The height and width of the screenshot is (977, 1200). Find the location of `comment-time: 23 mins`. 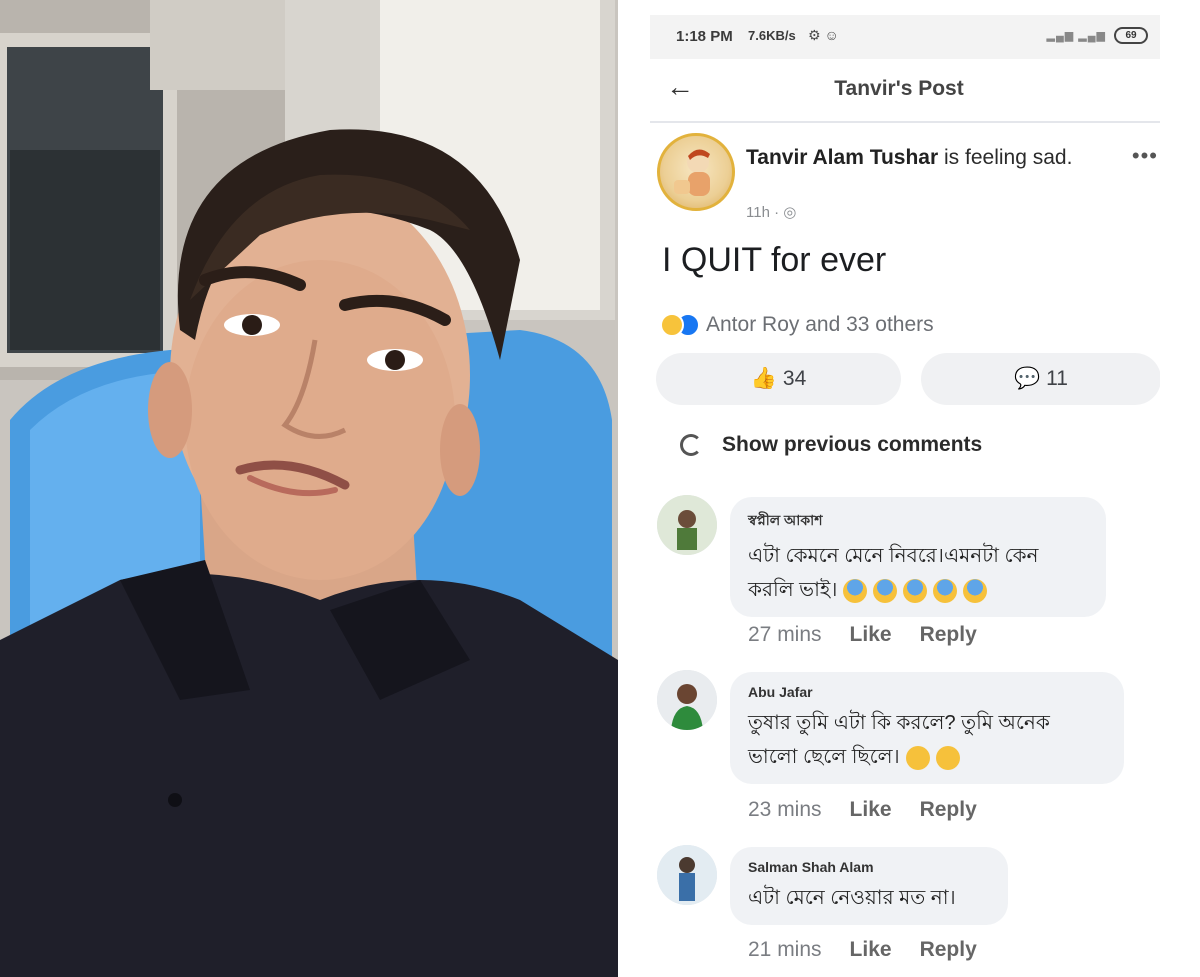

comment-time: 23 mins is located at coordinates (785, 809).